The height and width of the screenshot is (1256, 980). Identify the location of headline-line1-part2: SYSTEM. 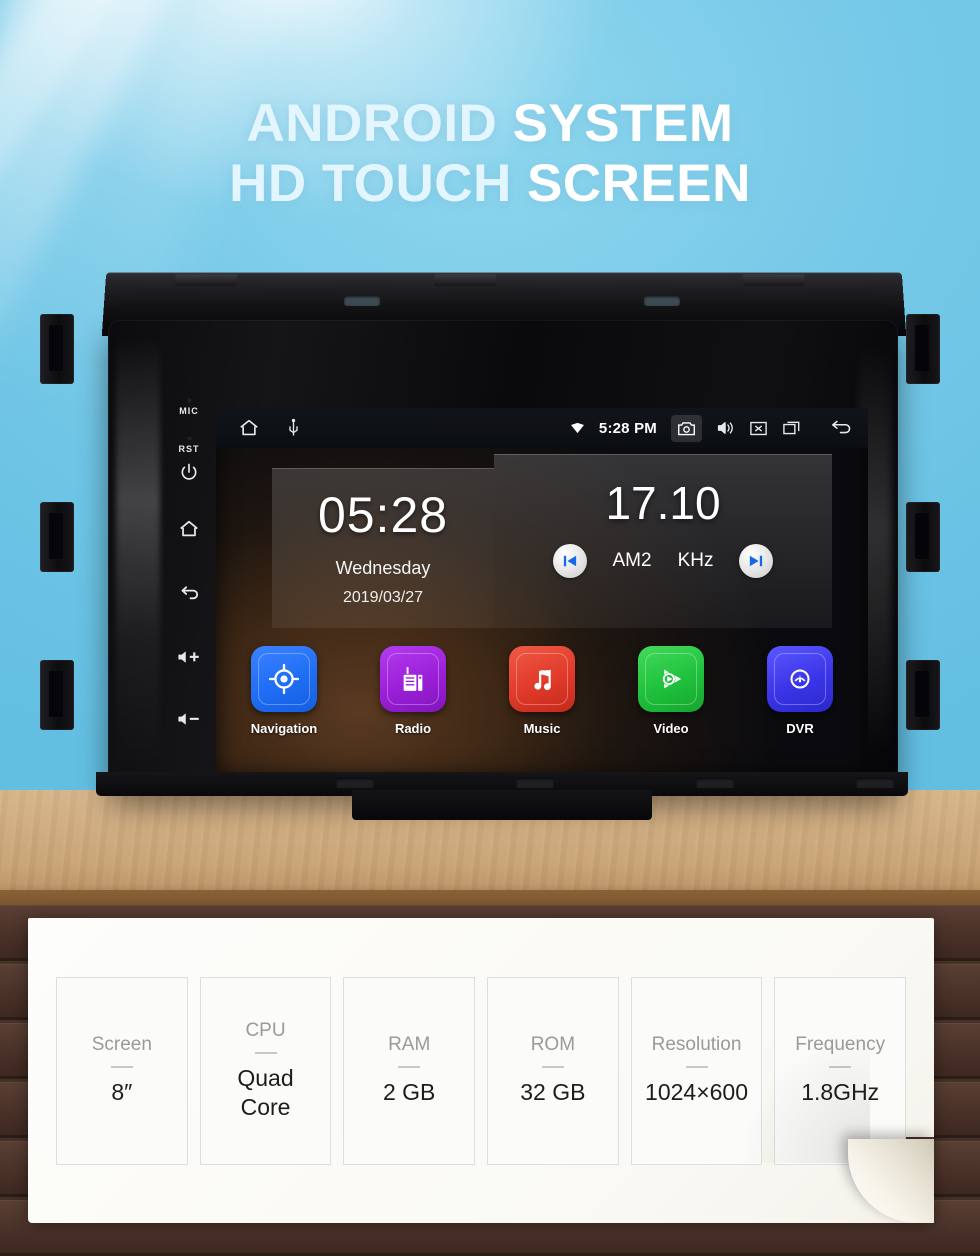
(623, 123).